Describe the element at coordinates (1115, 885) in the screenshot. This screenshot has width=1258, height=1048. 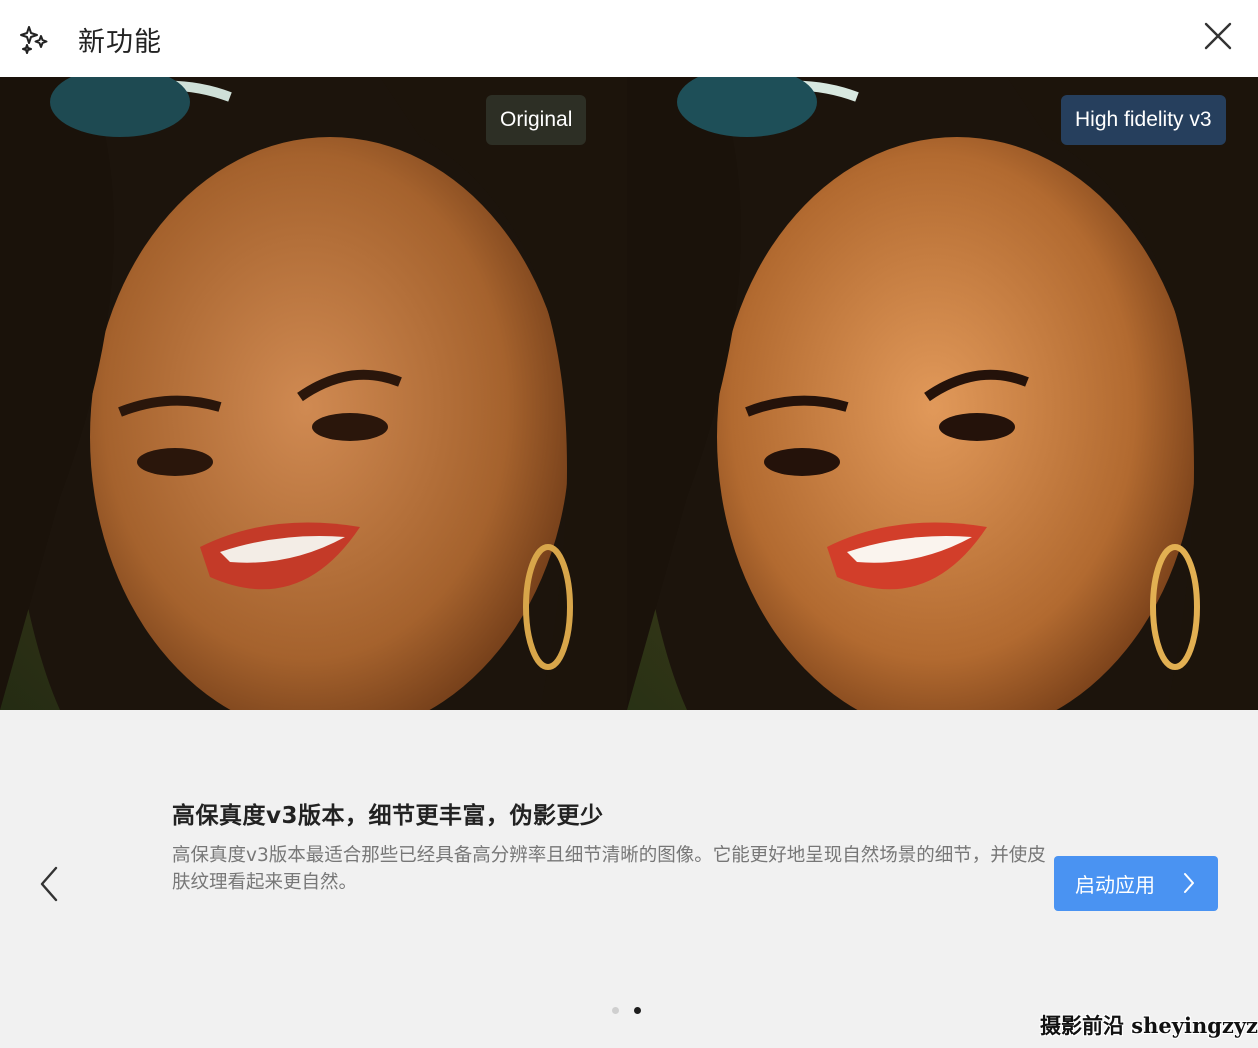
I see `launch-app-label: 启动应用` at that location.